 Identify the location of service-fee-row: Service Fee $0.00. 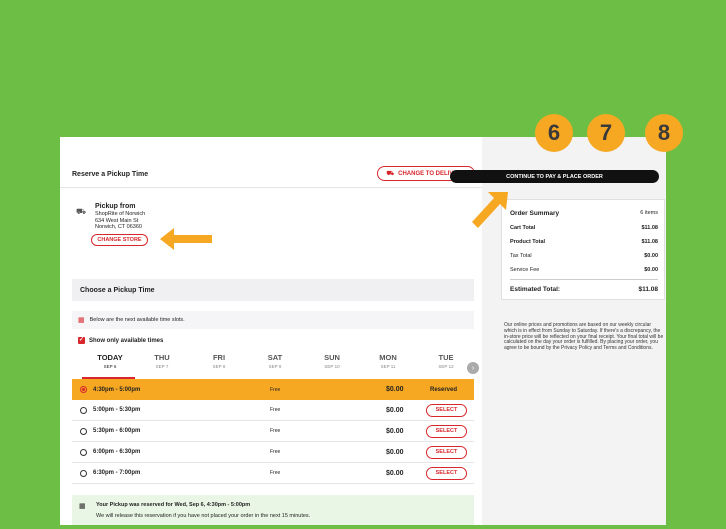
(584, 270).